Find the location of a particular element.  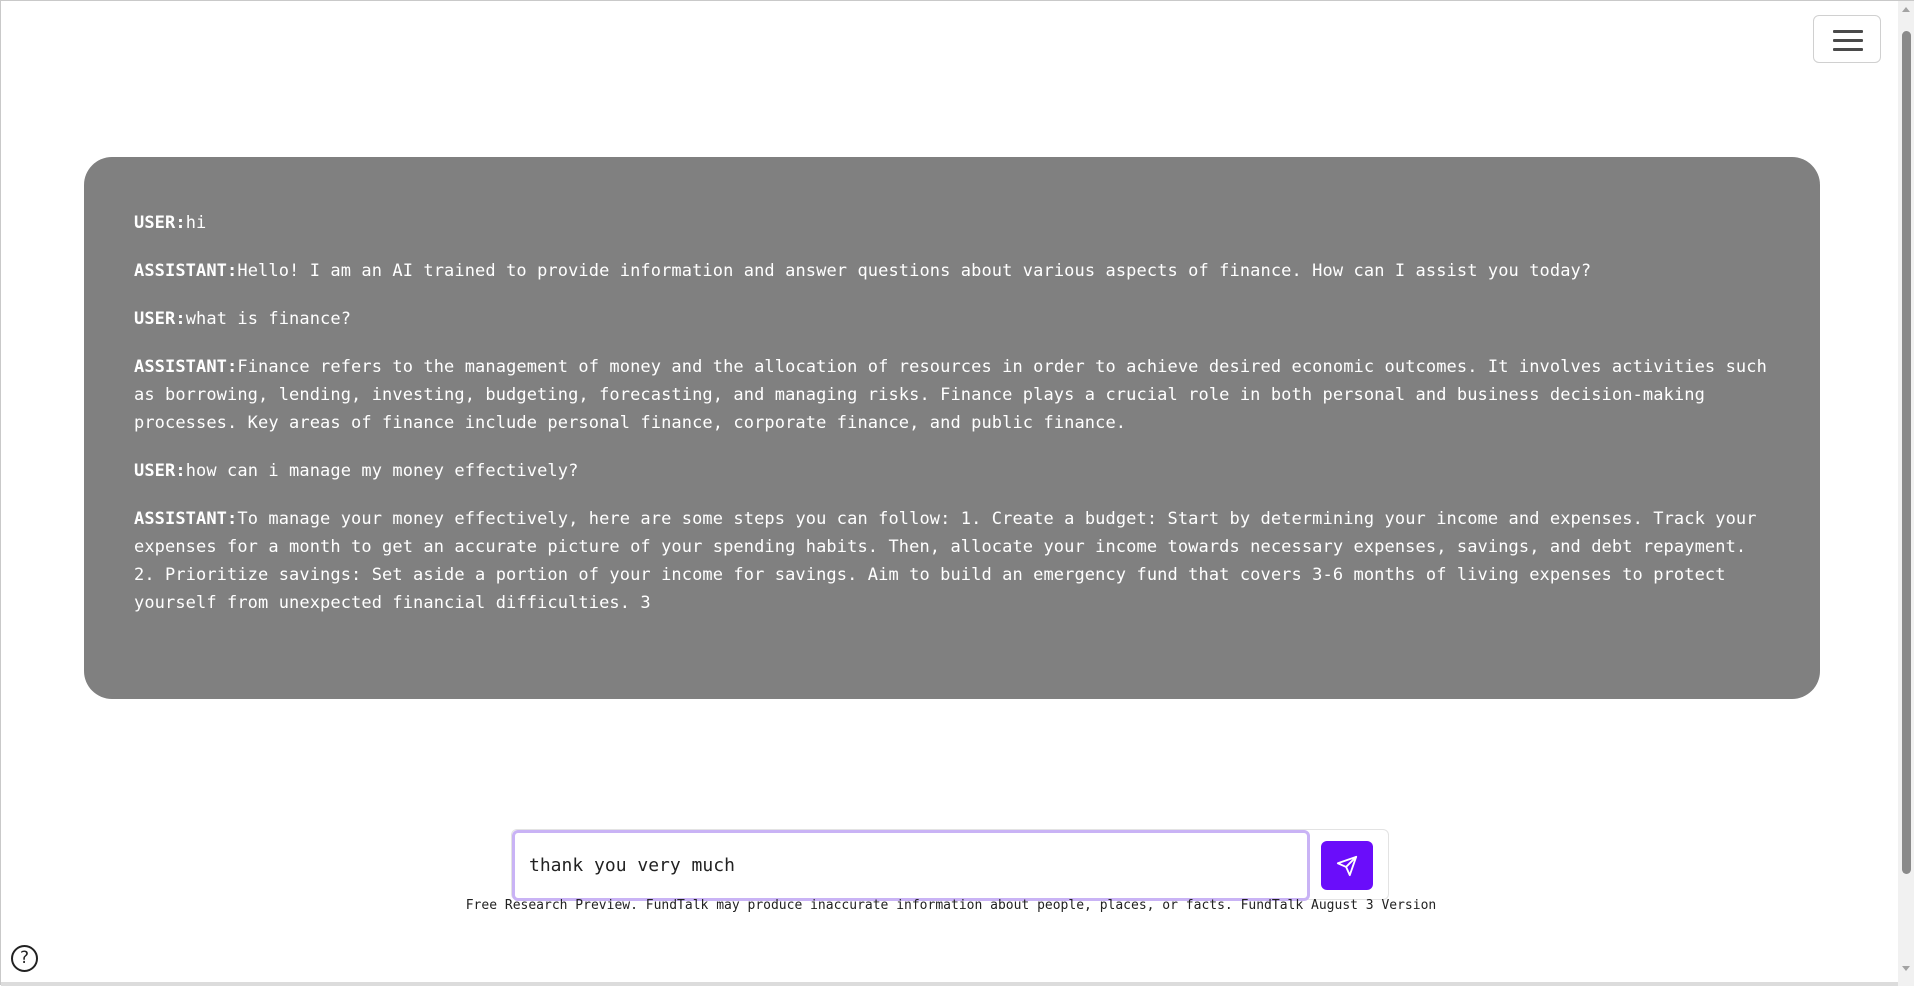

send-button is located at coordinates (1347, 865).